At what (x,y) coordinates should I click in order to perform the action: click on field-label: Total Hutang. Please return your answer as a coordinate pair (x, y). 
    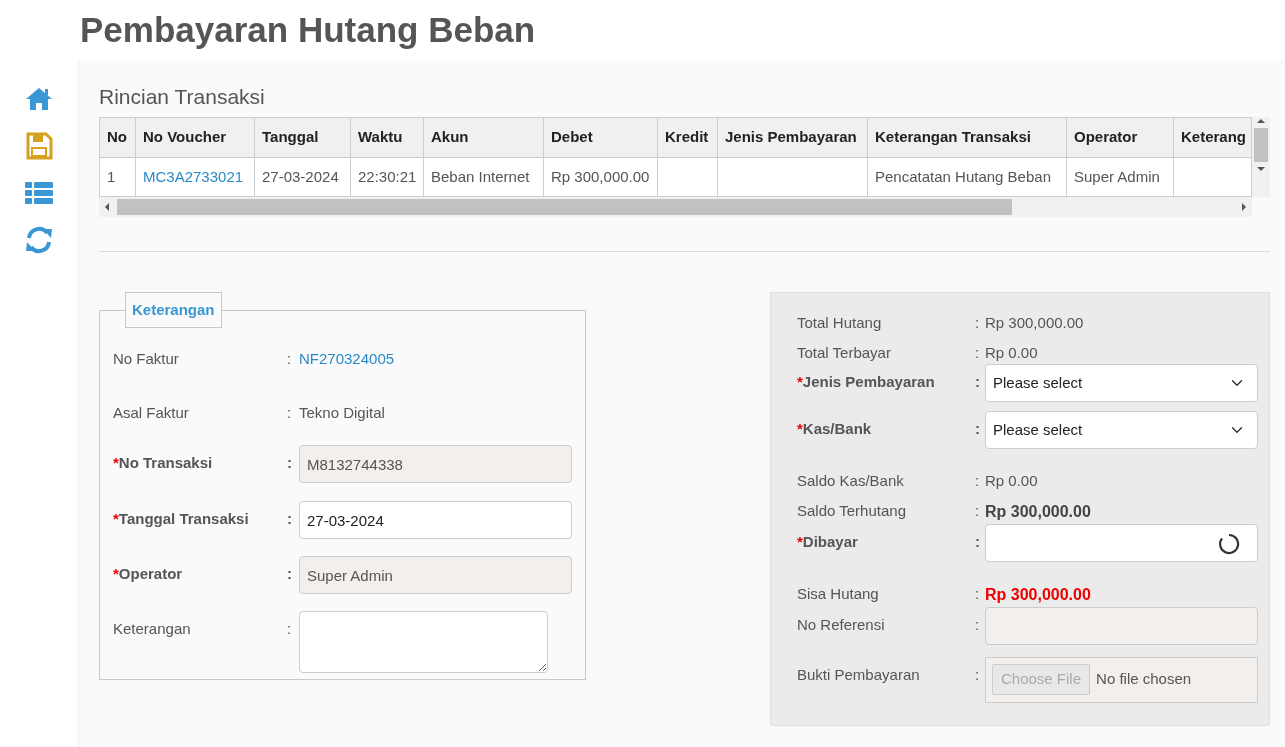
    Looking at the image, I should click on (840, 323).